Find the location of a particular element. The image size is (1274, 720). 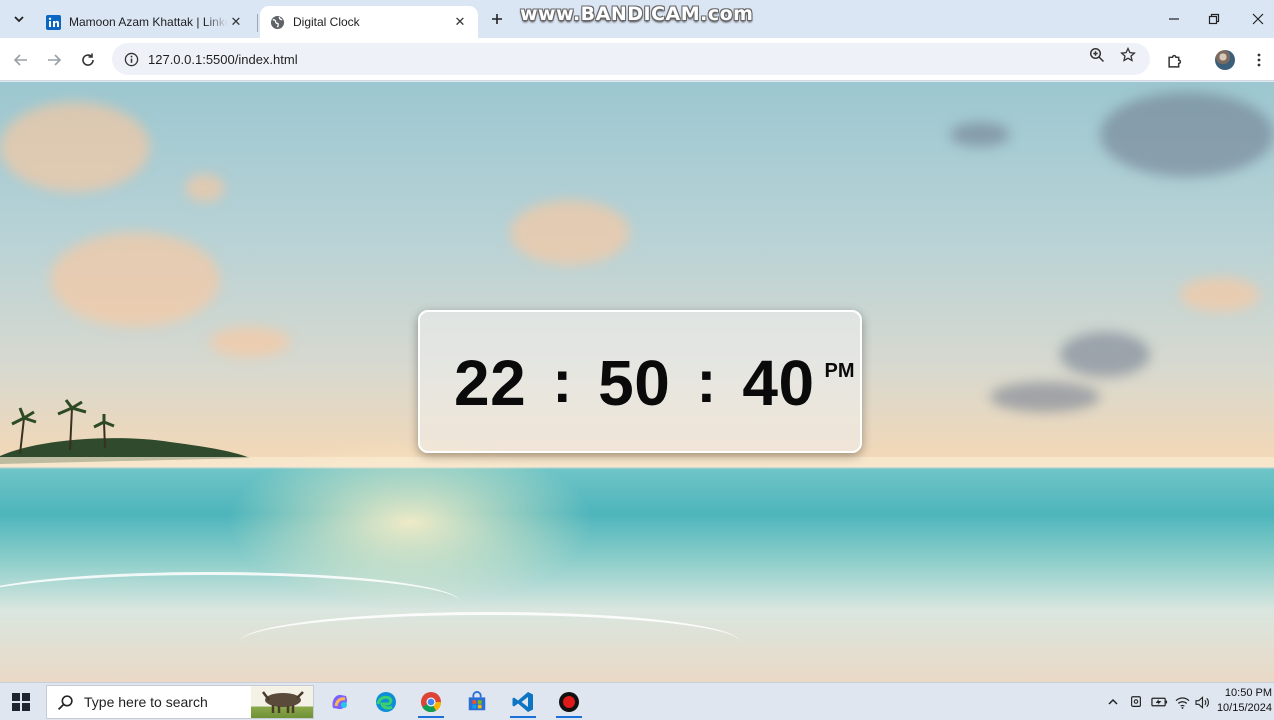

digital-clock: 22 : 50 : 40 PM is located at coordinates (654, 383).